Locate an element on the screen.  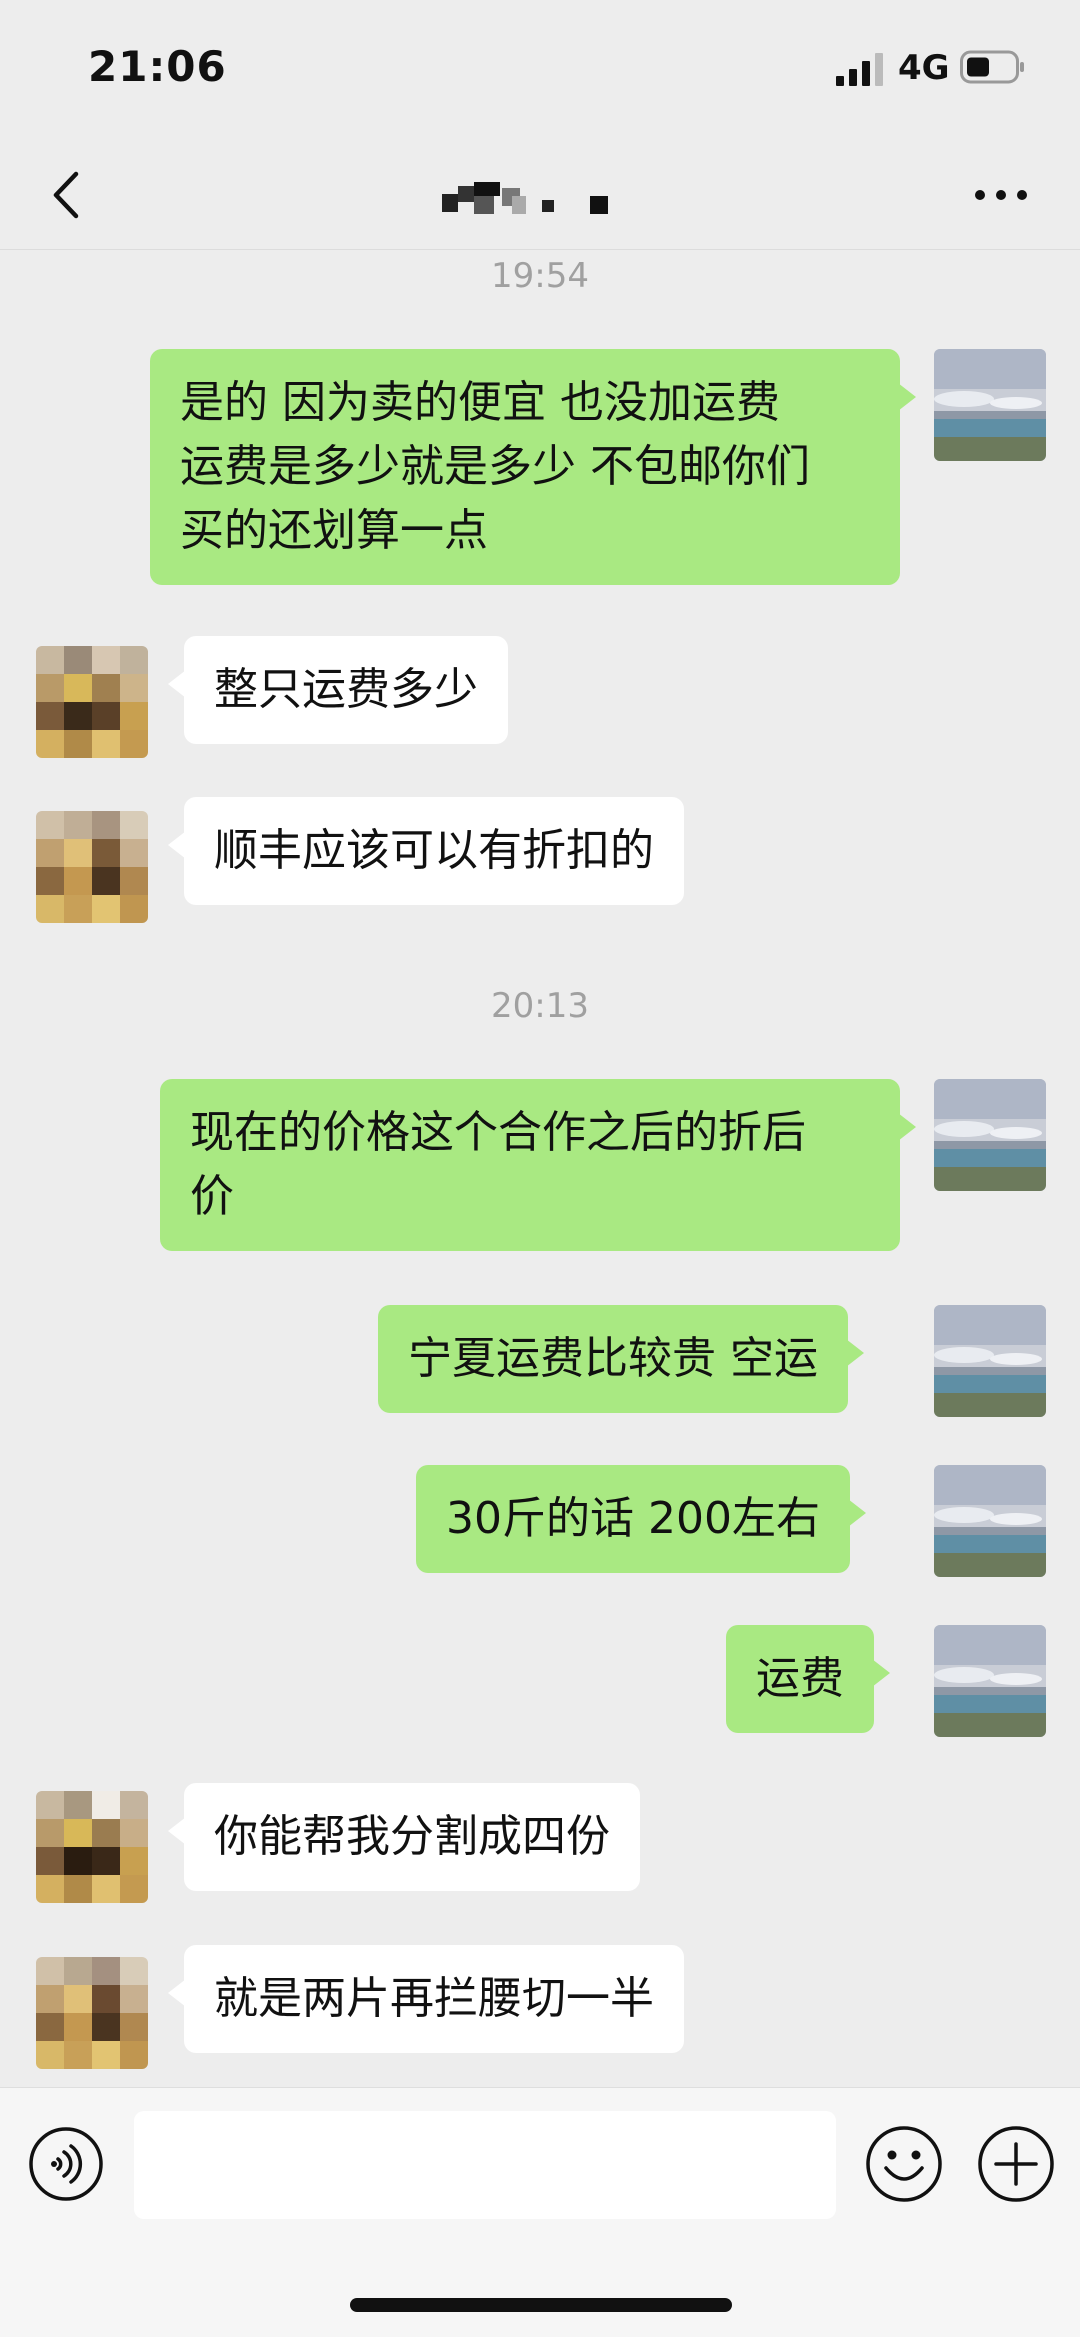
status-bar: 21:06 4G is located at coordinates (540, 70).